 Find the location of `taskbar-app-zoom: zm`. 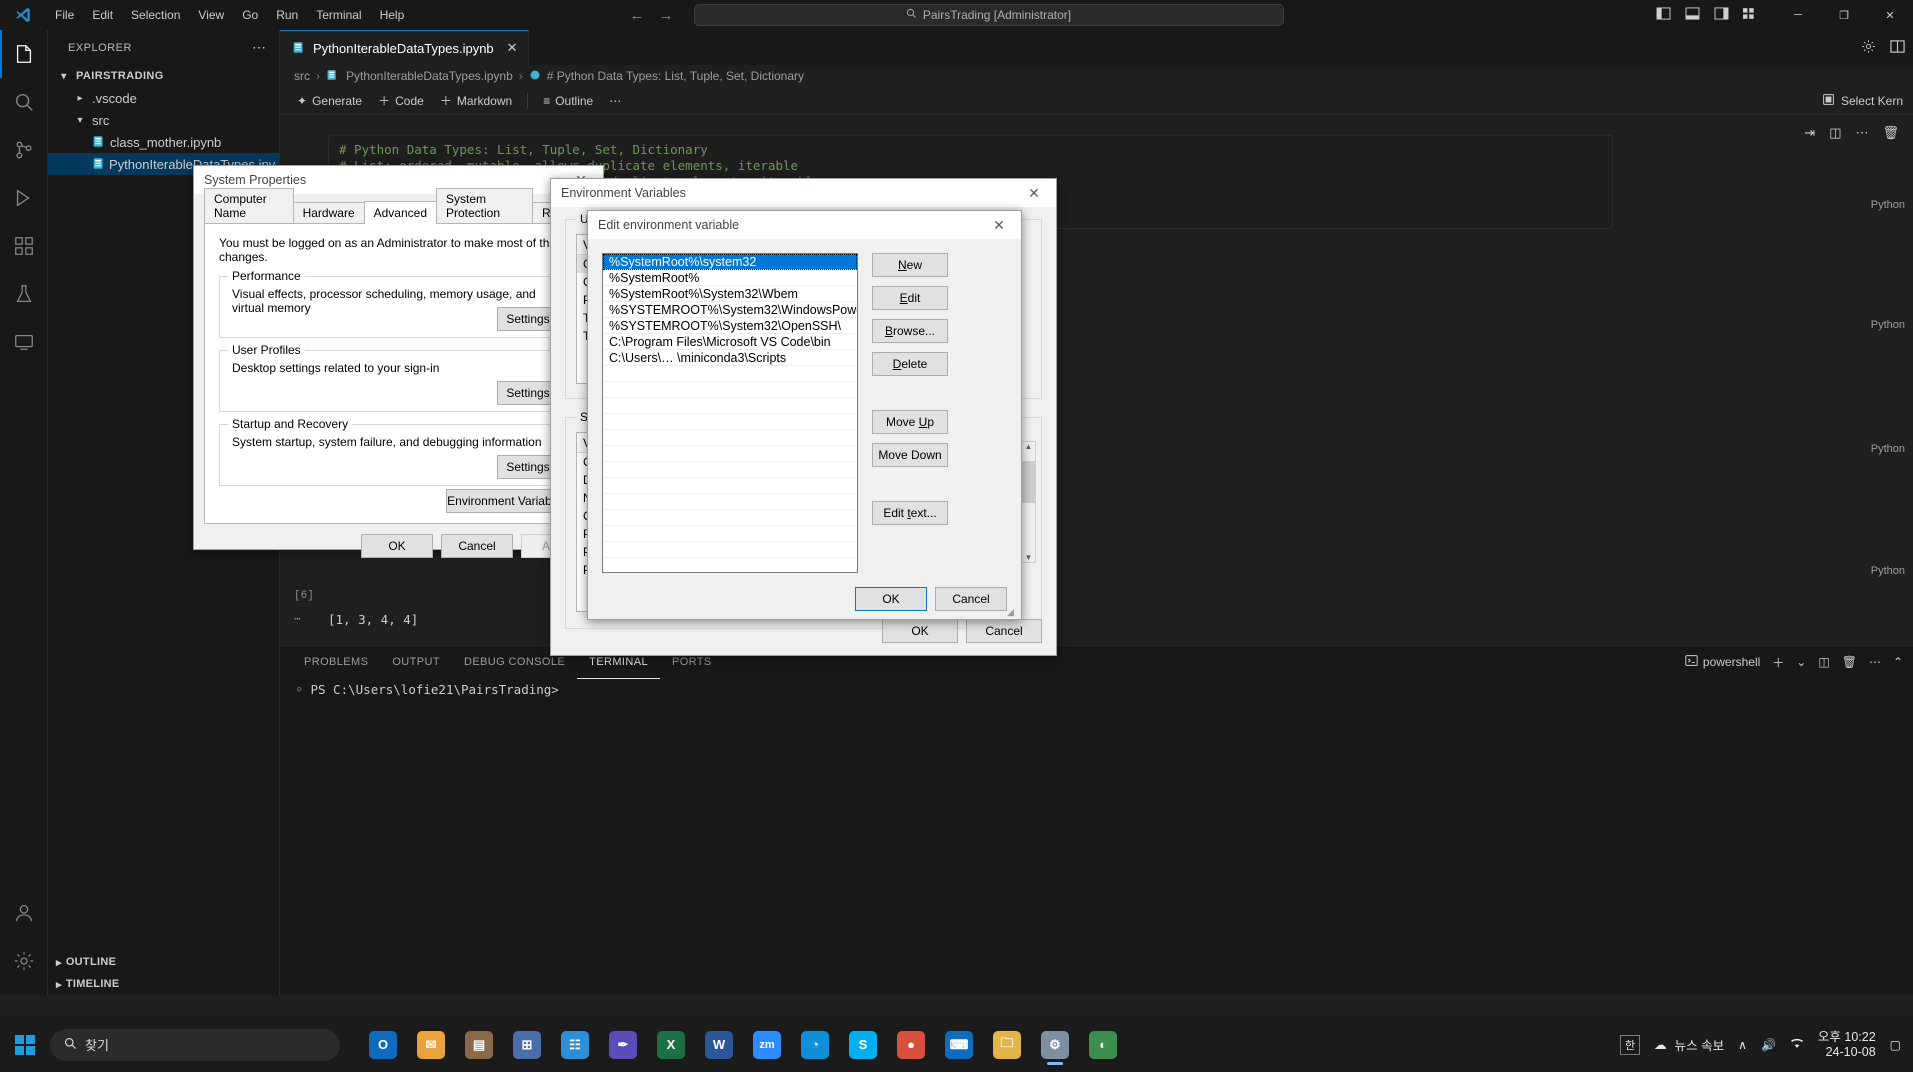

taskbar-app-zoom: zm is located at coordinates (767, 1045).